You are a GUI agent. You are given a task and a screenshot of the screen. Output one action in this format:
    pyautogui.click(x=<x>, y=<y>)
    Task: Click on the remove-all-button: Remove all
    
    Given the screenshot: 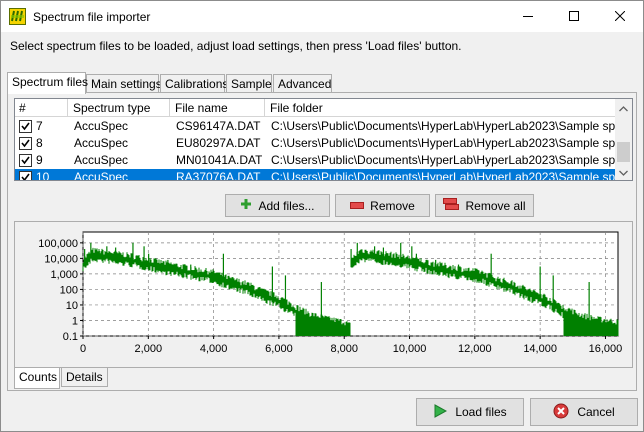 What is the action you would take?
    pyautogui.click(x=484, y=205)
    